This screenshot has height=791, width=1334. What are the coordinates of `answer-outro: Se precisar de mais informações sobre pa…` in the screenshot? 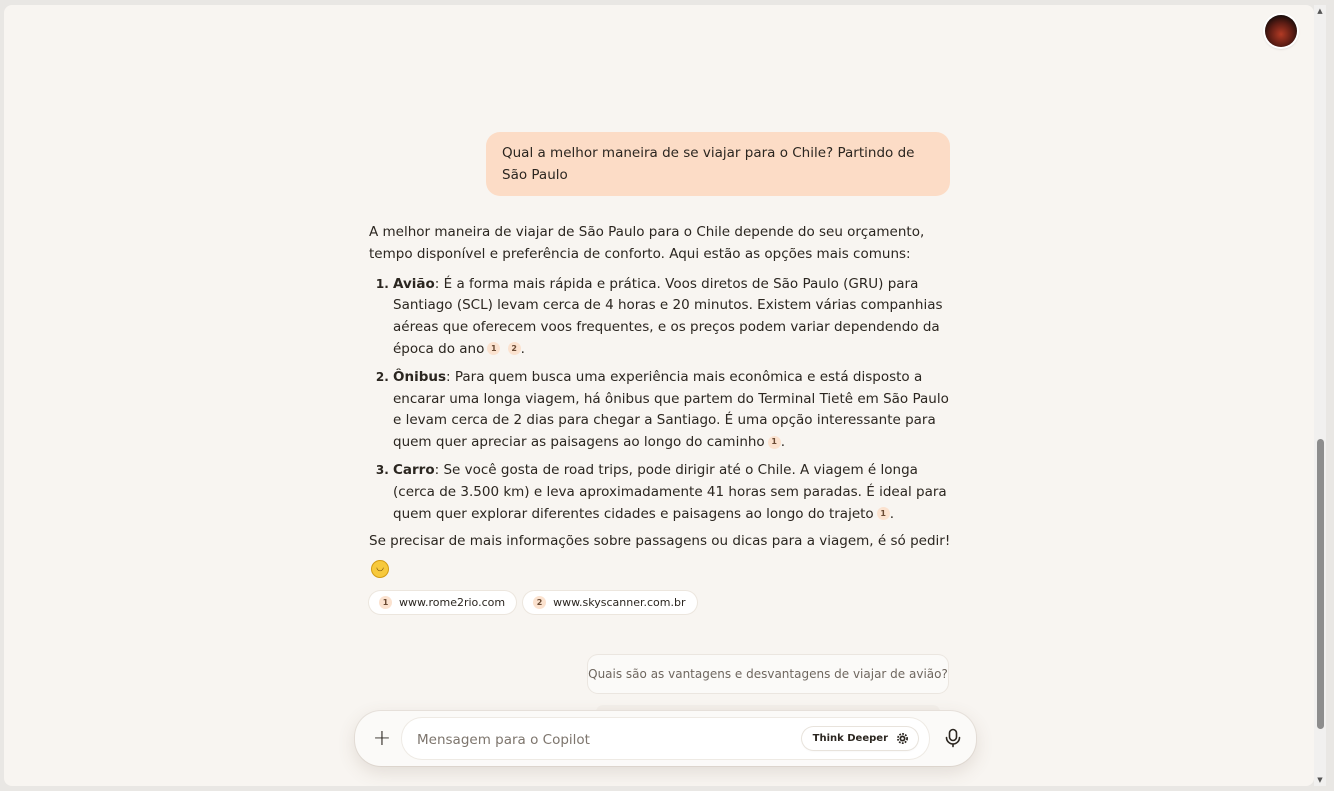 It's located at (661, 555).